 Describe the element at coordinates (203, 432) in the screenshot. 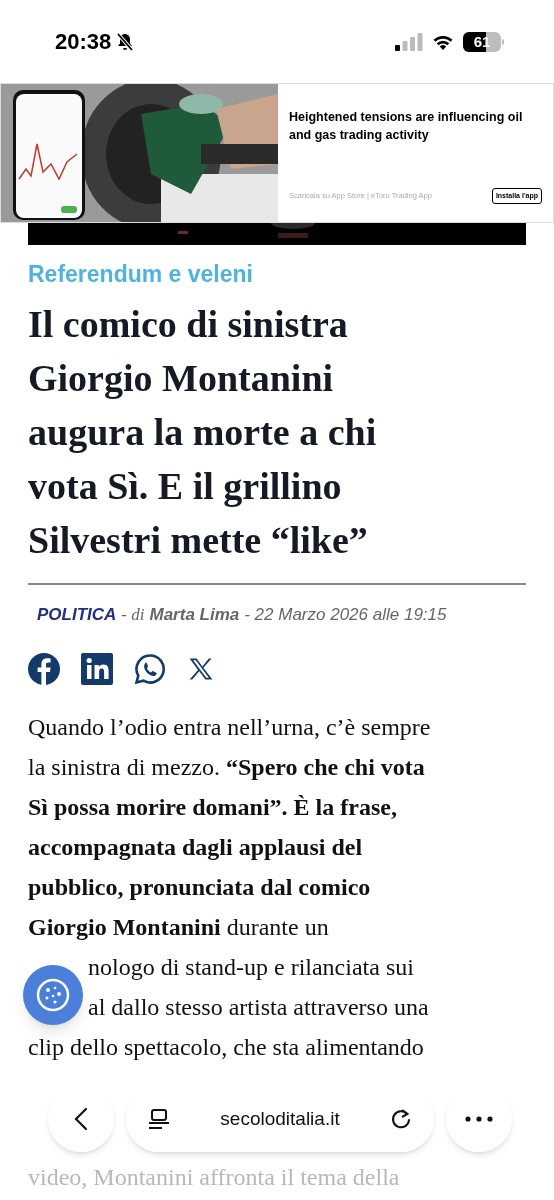

I see `article-title: Il comico di sinistra Giorgio Montanini augura la morte a chi vota Sì. E il grillino Silvestri mette “like”` at that location.